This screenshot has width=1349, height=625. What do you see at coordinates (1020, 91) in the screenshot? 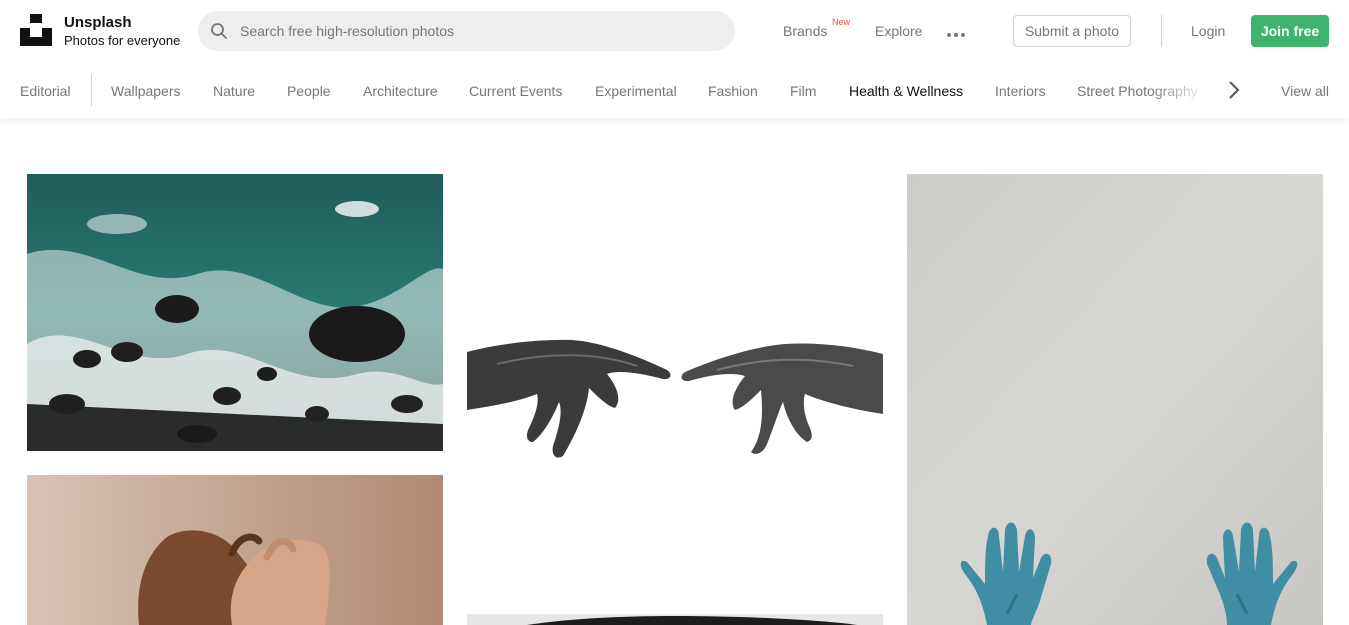
I see `category-interiors: Interiors` at bounding box center [1020, 91].